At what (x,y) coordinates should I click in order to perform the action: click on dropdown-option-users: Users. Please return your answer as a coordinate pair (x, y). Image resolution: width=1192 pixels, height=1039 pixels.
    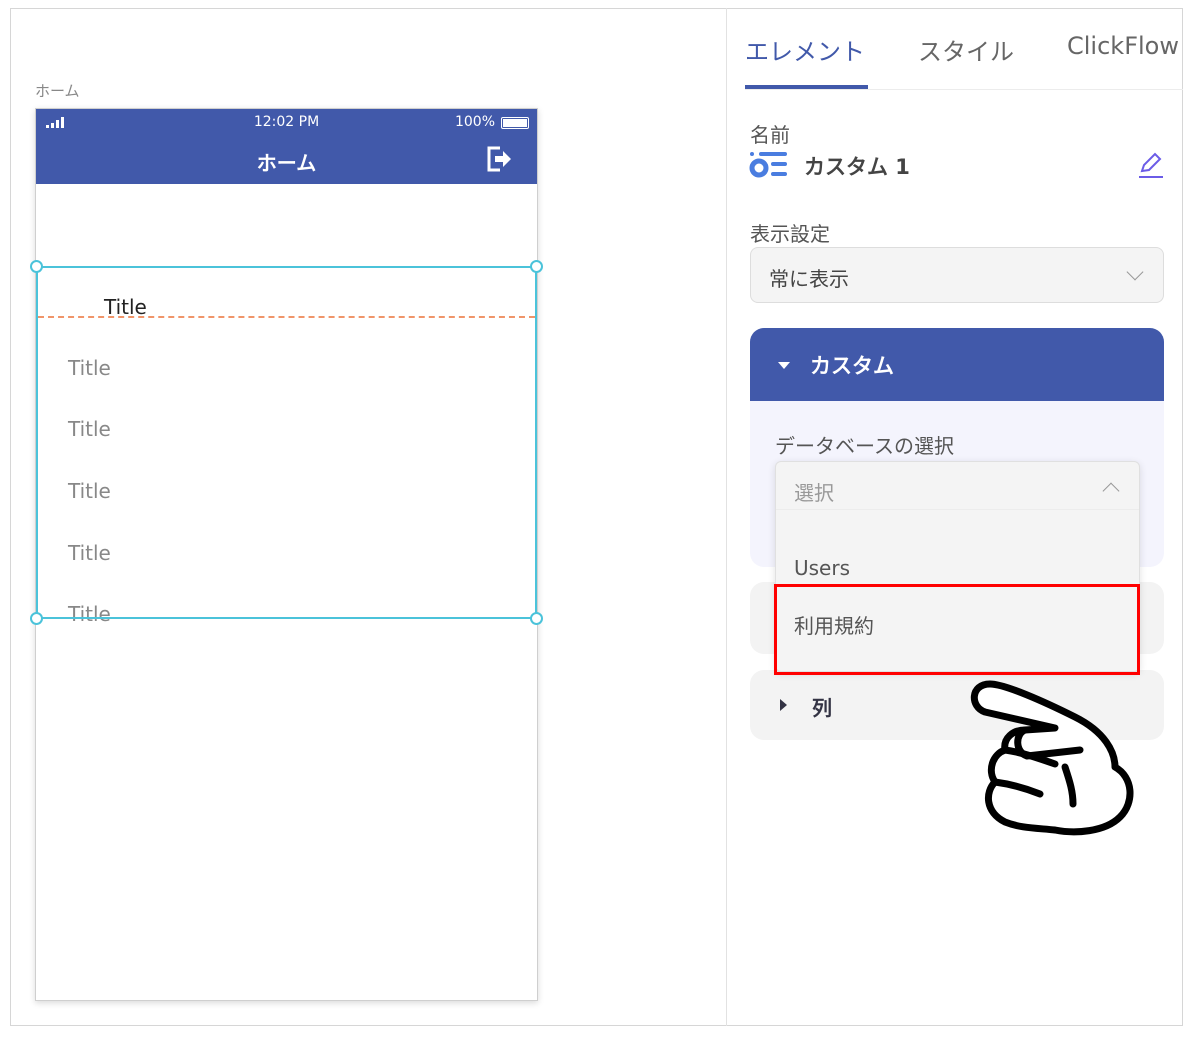
    Looking at the image, I should click on (822, 568).